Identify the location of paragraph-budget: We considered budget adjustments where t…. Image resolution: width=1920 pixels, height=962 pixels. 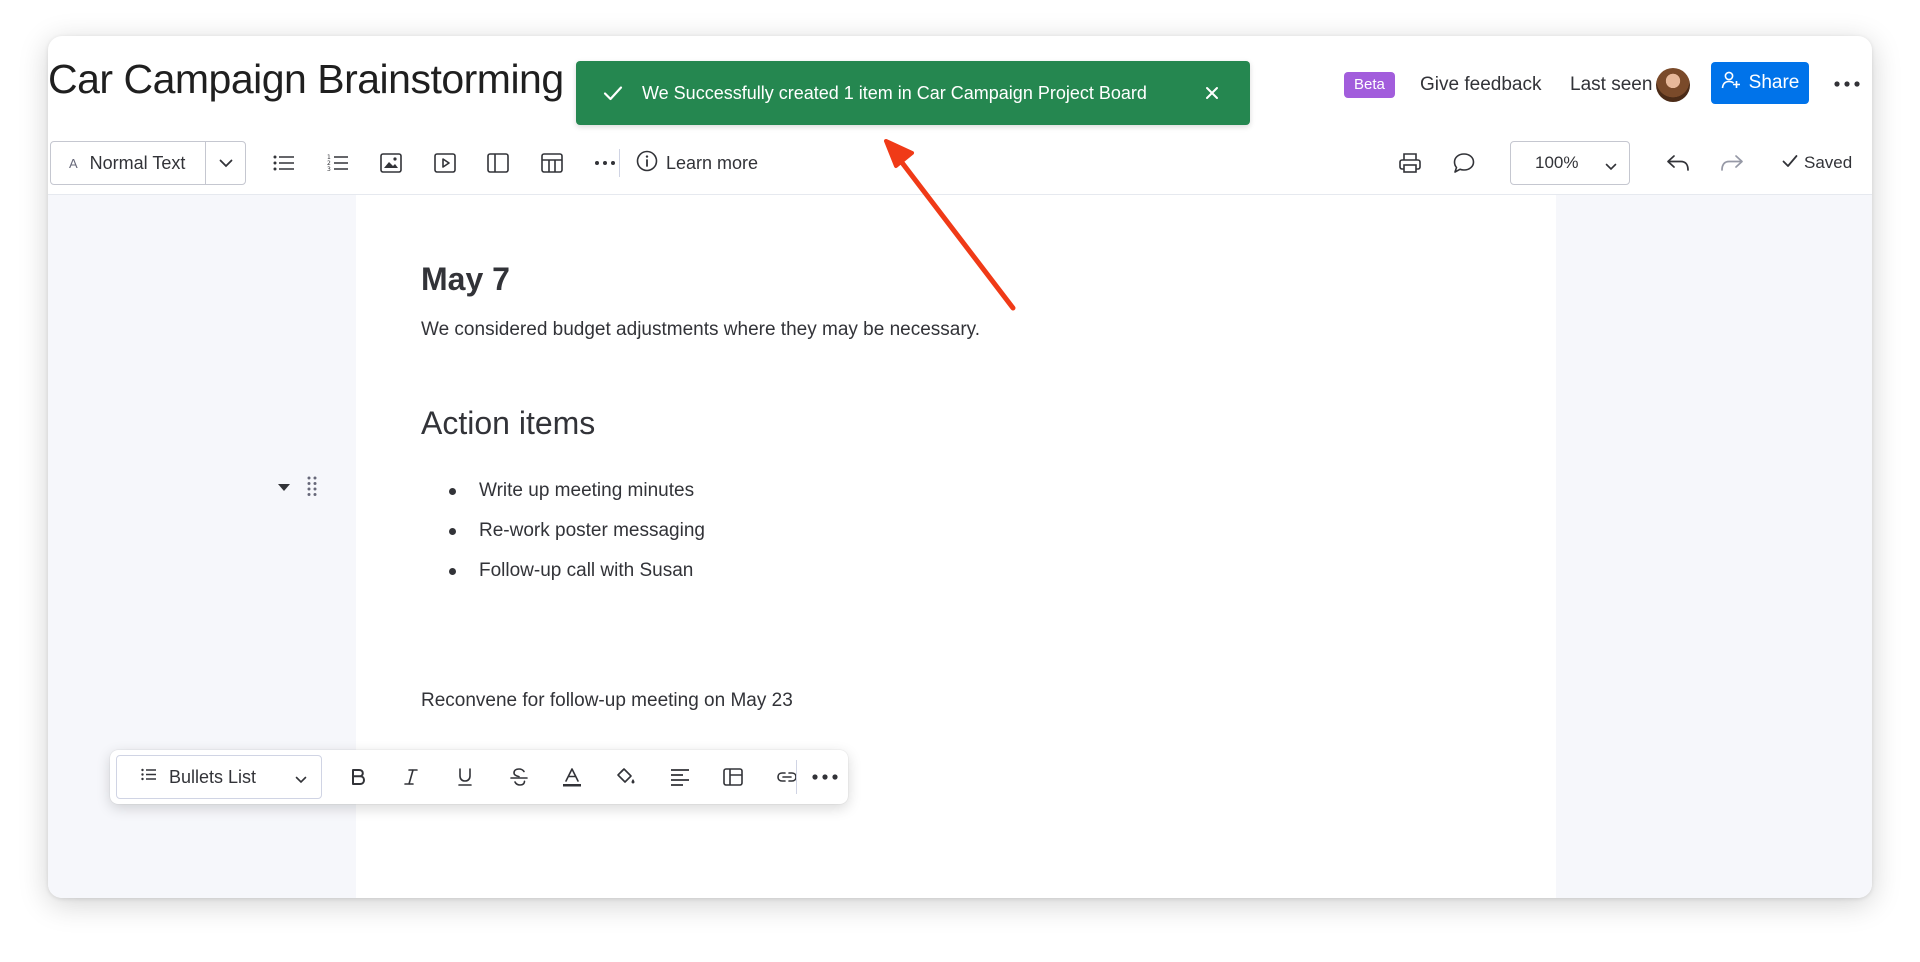
(700, 330).